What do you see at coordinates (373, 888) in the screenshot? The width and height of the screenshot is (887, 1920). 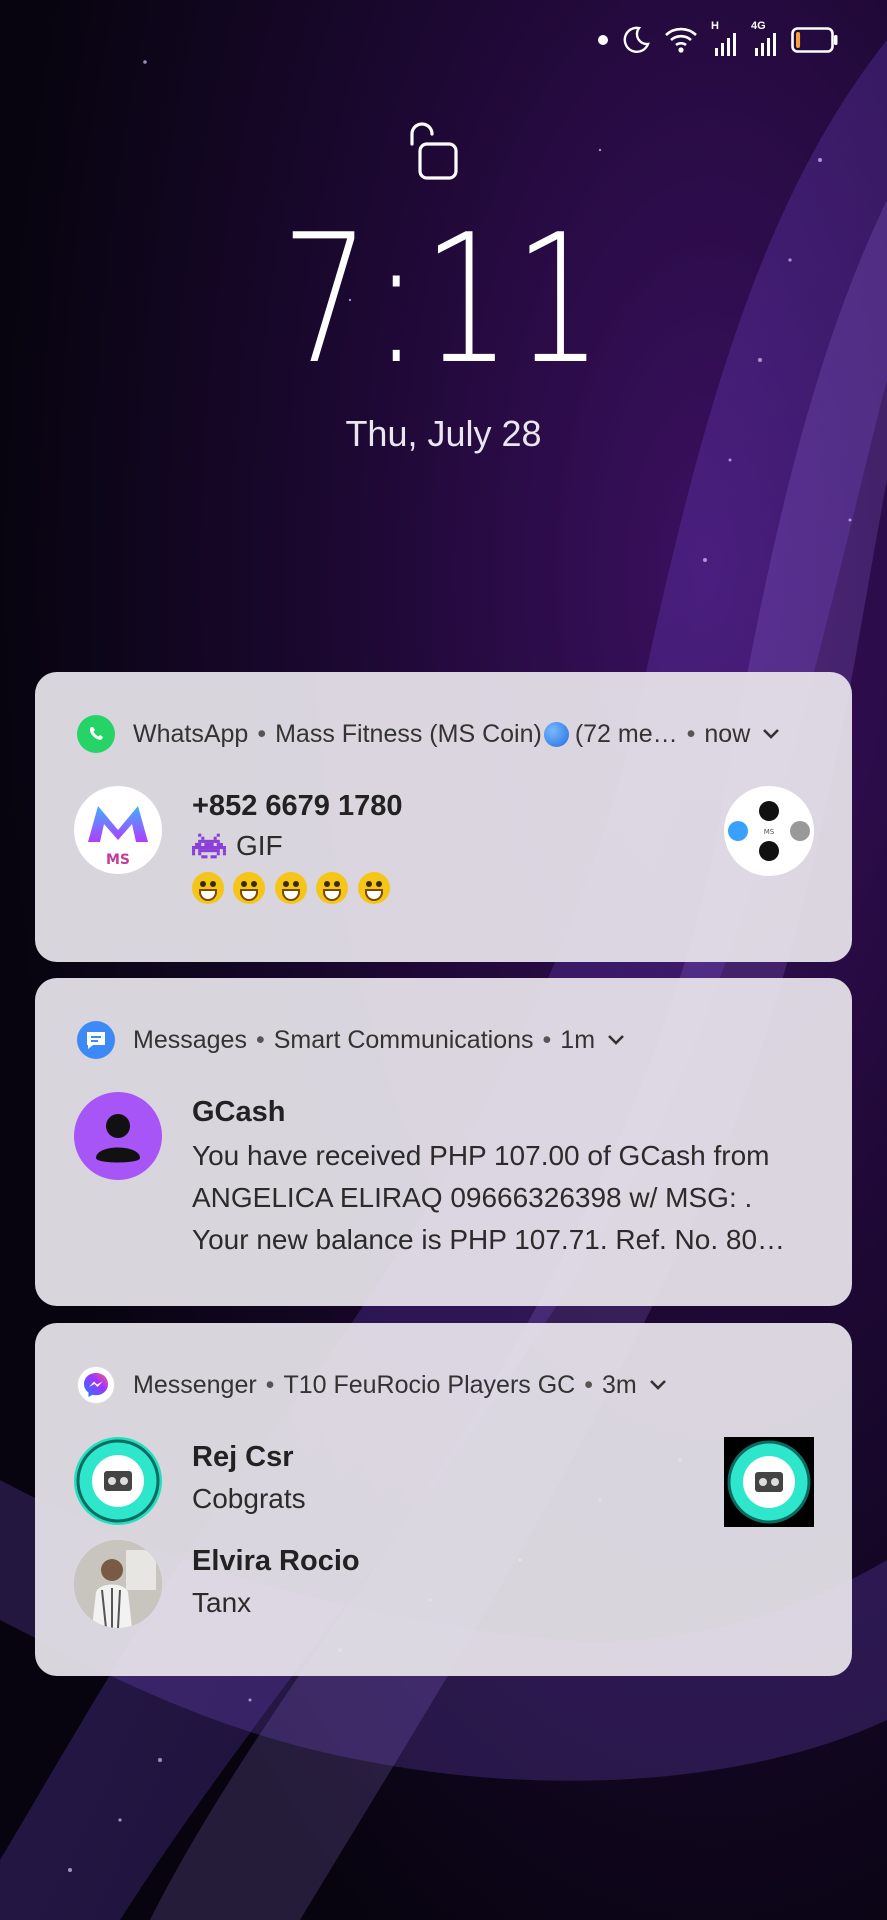 I see `smiling-emoji-icon` at bounding box center [373, 888].